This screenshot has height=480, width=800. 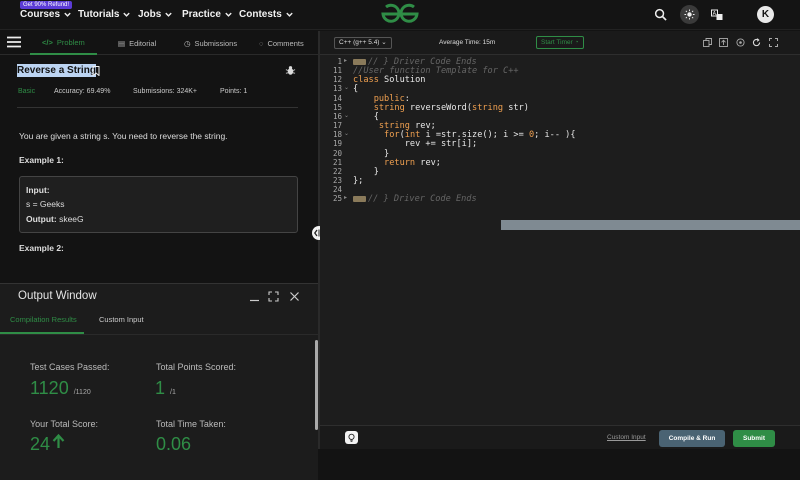 What do you see at coordinates (56, 70) in the screenshot?
I see `problem-title: Reverse a String` at bounding box center [56, 70].